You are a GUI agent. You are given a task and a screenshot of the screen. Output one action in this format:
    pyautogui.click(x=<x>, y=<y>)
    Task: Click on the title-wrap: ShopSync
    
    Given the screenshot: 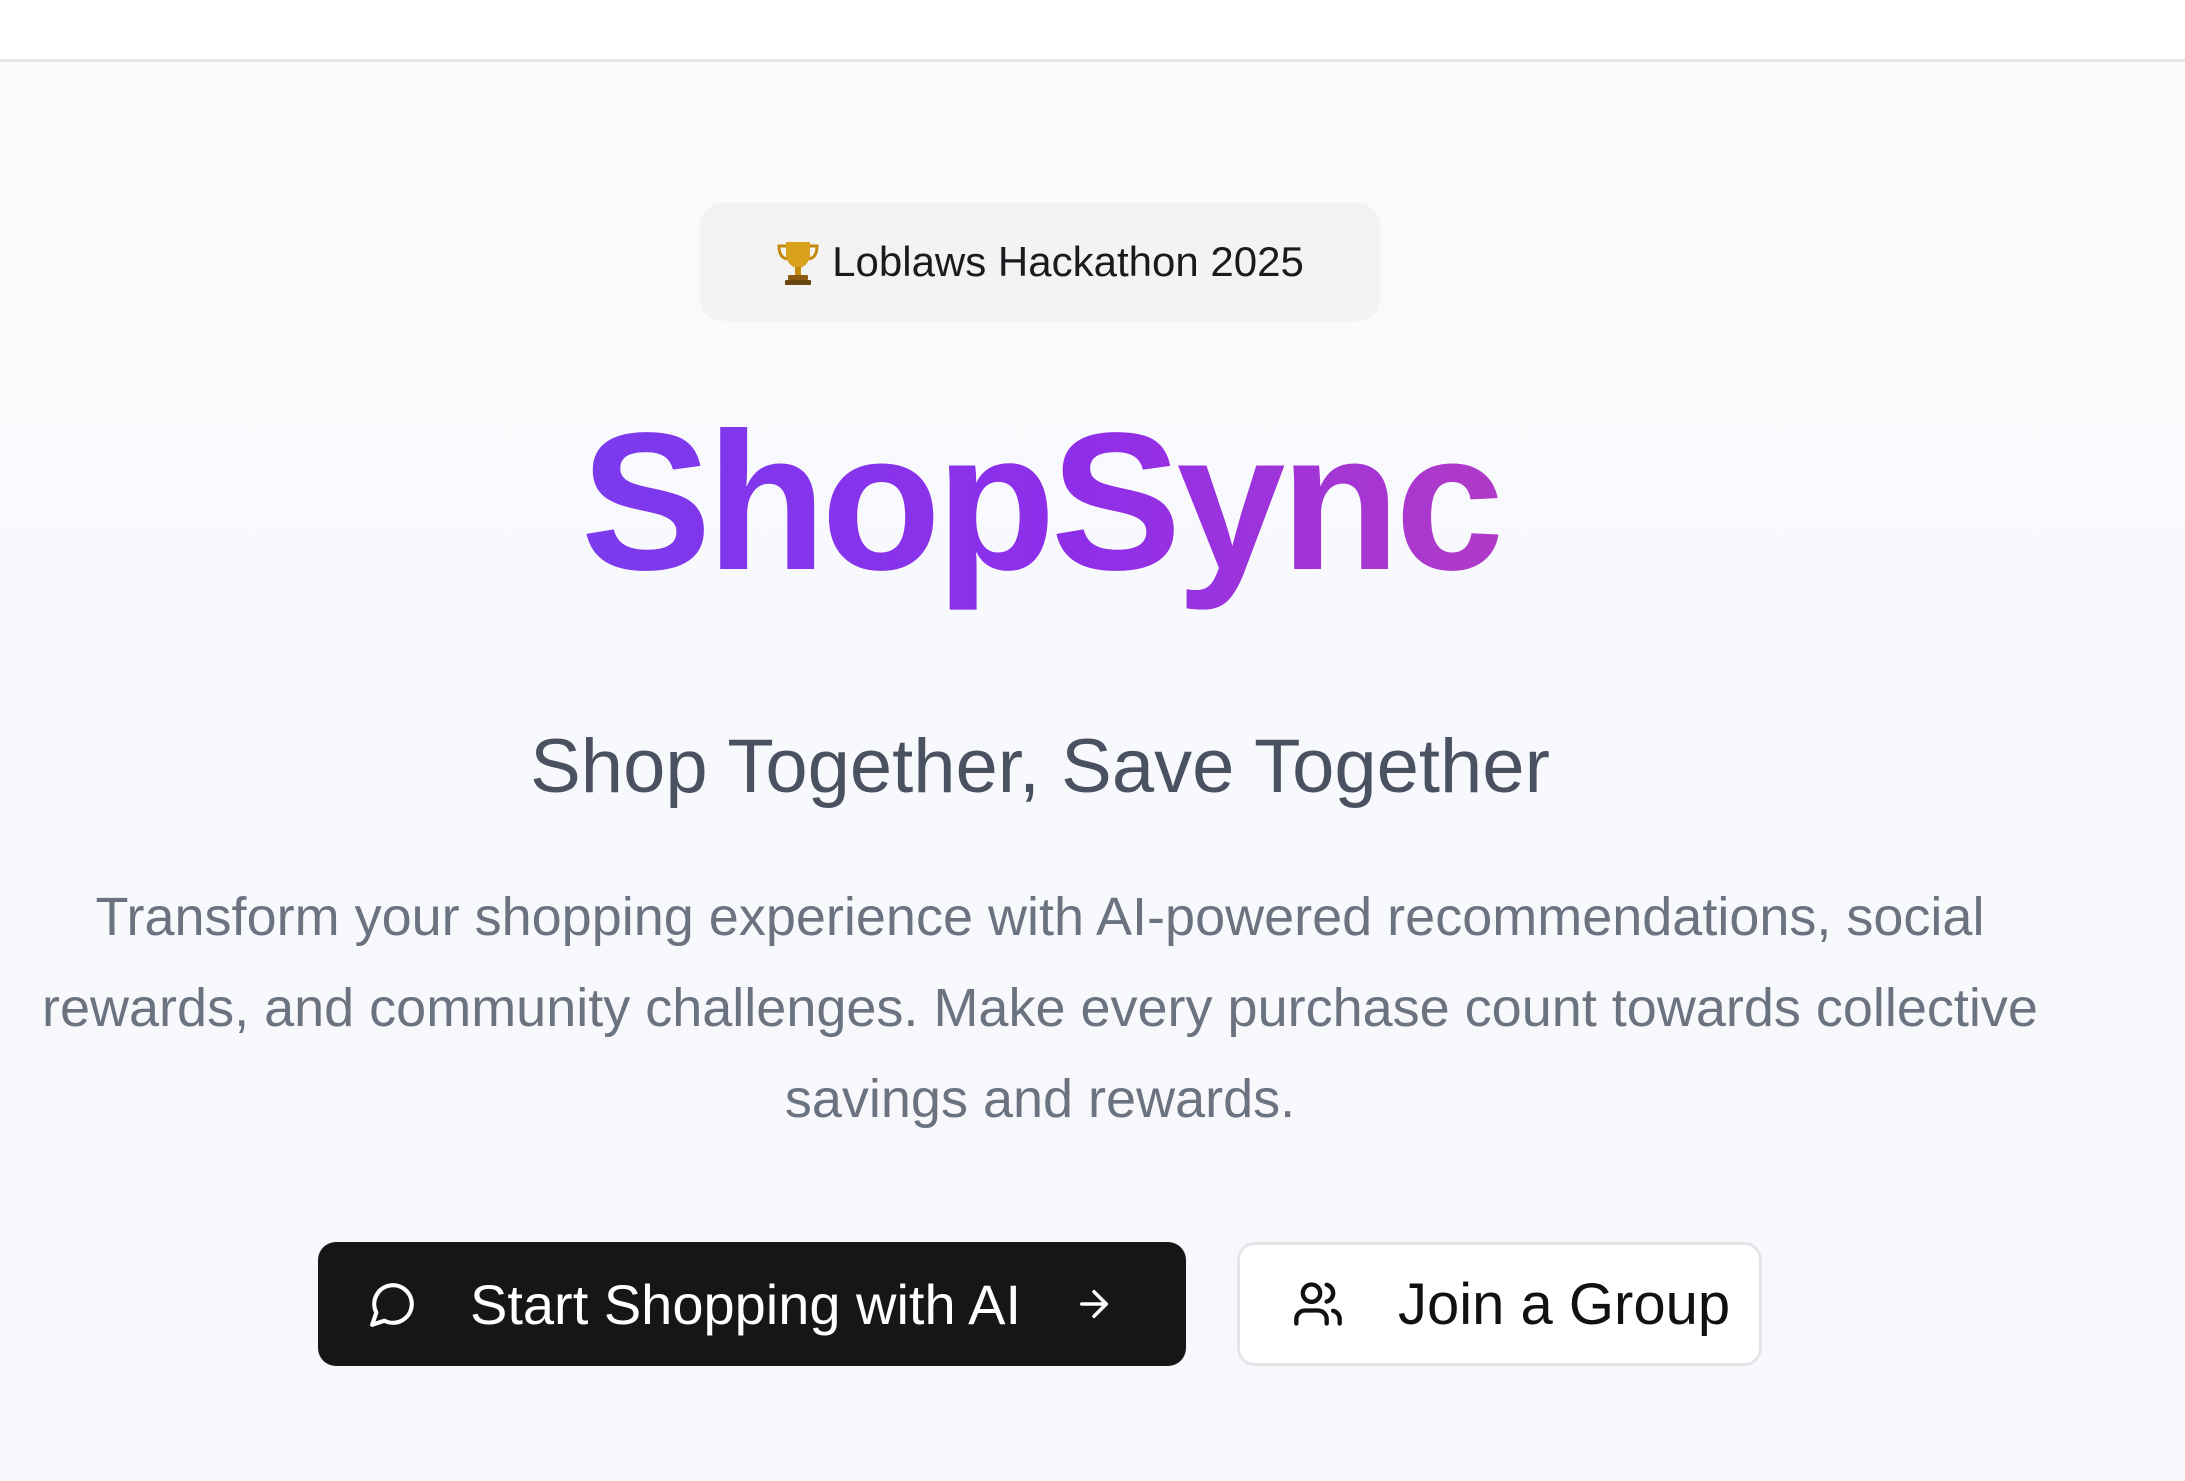 What is the action you would take?
    pyautogui.click(x=1040, y=502)
    